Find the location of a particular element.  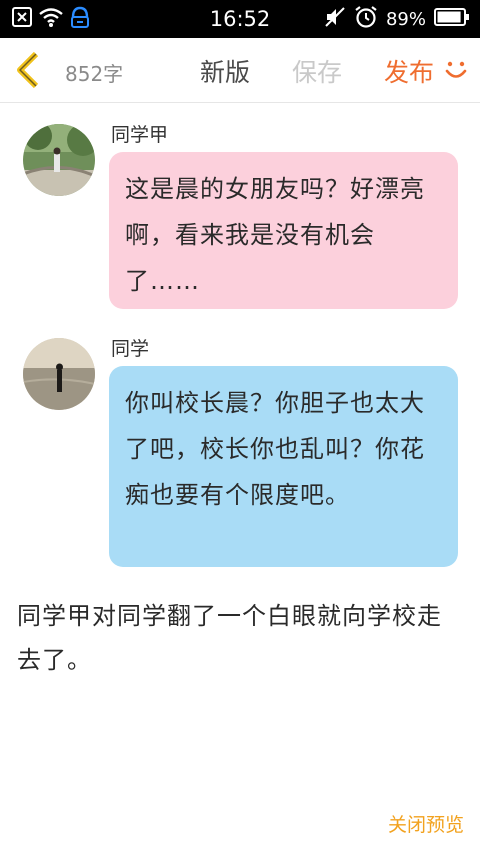

narration-text: 同学甲对同学翻了一个白眼就向学校走去了。 is located at coordinates (240, 638).